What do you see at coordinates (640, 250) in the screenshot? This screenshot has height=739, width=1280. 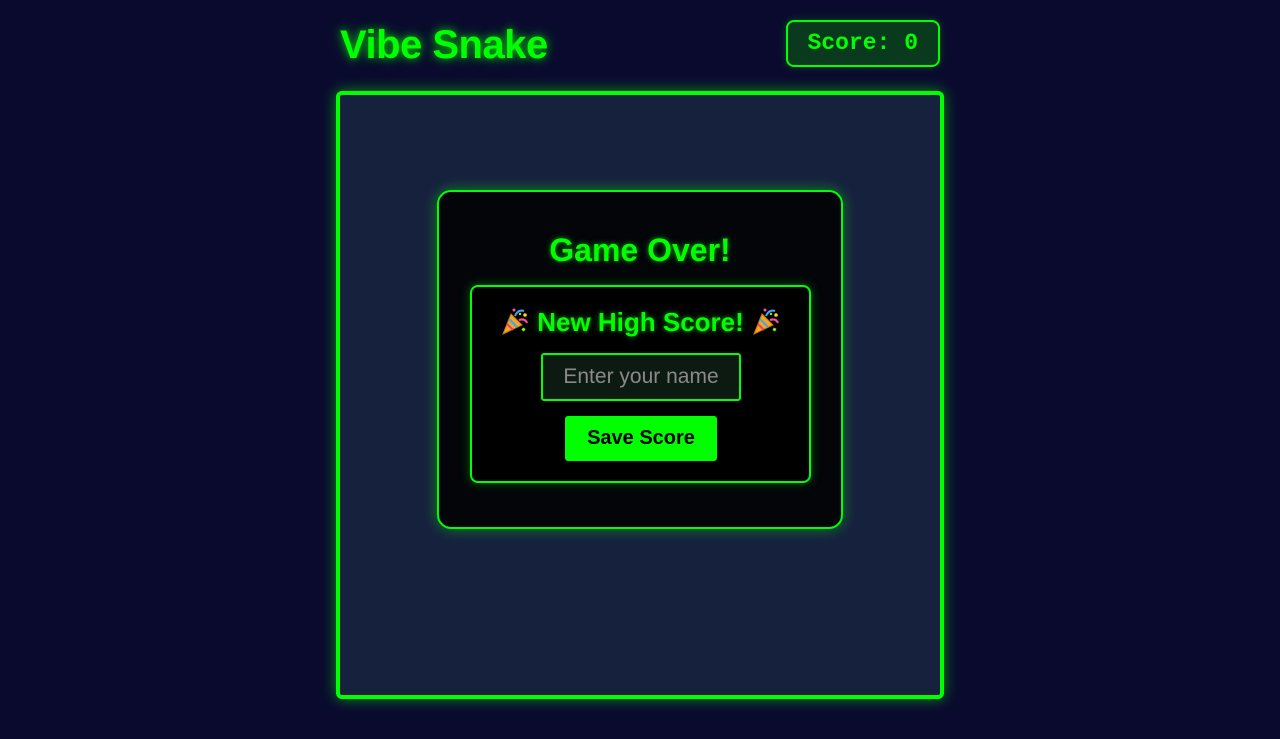 I see `game-over-title: Game Over!` at bounding box center [640, 250].